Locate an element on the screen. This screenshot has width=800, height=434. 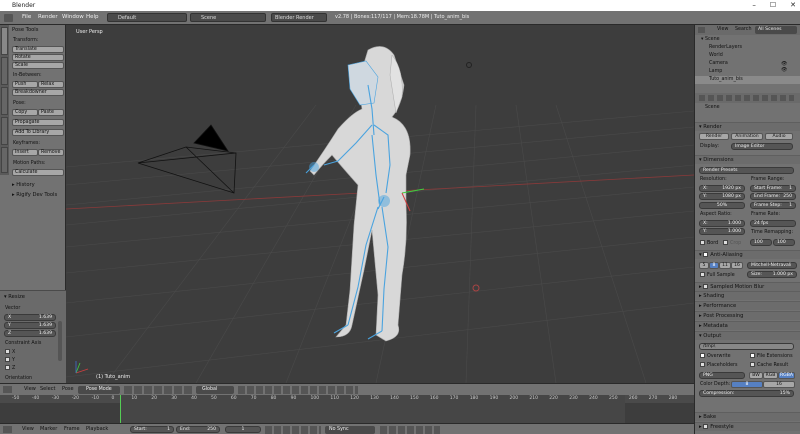
end-field: End: 250 is located at coordinates (198, 429).